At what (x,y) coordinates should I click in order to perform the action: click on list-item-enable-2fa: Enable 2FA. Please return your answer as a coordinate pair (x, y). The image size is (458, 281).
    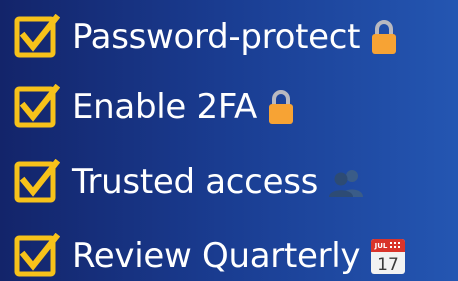
    Looking at the image, I should click on (154, 107).